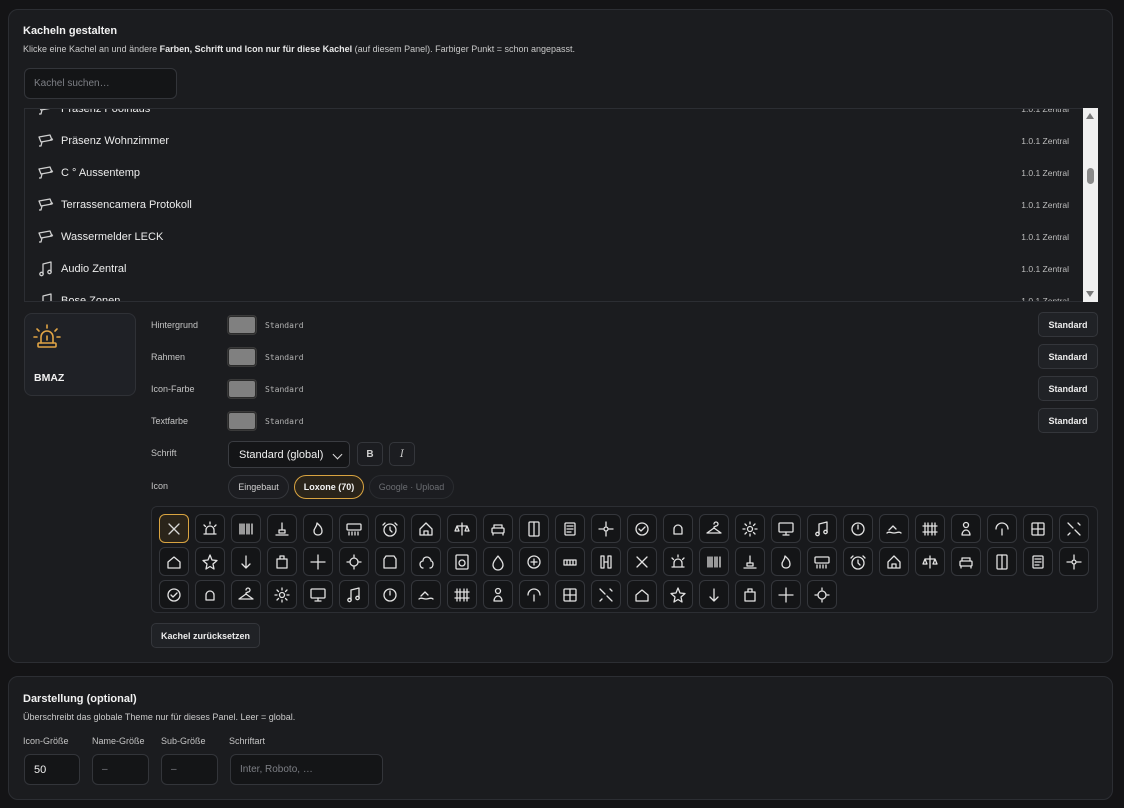 The image size is (1124, 808). Describe the element at coordinates (554, 293) in the screenshot. I see `tile-list-item: Bose Zonen 1.0.1 Zentral` at that location.